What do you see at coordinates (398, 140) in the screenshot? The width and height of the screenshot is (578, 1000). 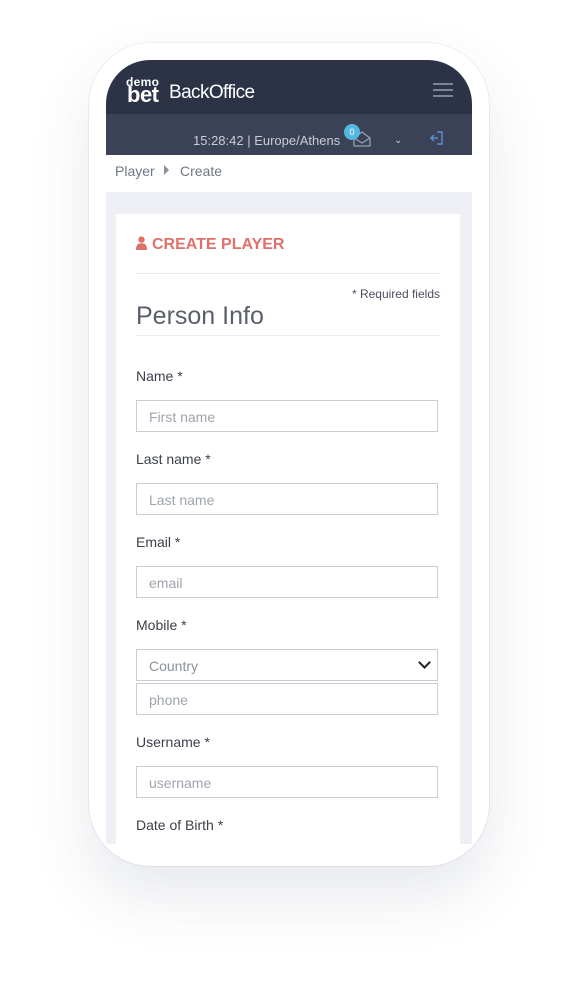 I see `chevron-down-icon: ⌄` at bounding box center [398, 140].